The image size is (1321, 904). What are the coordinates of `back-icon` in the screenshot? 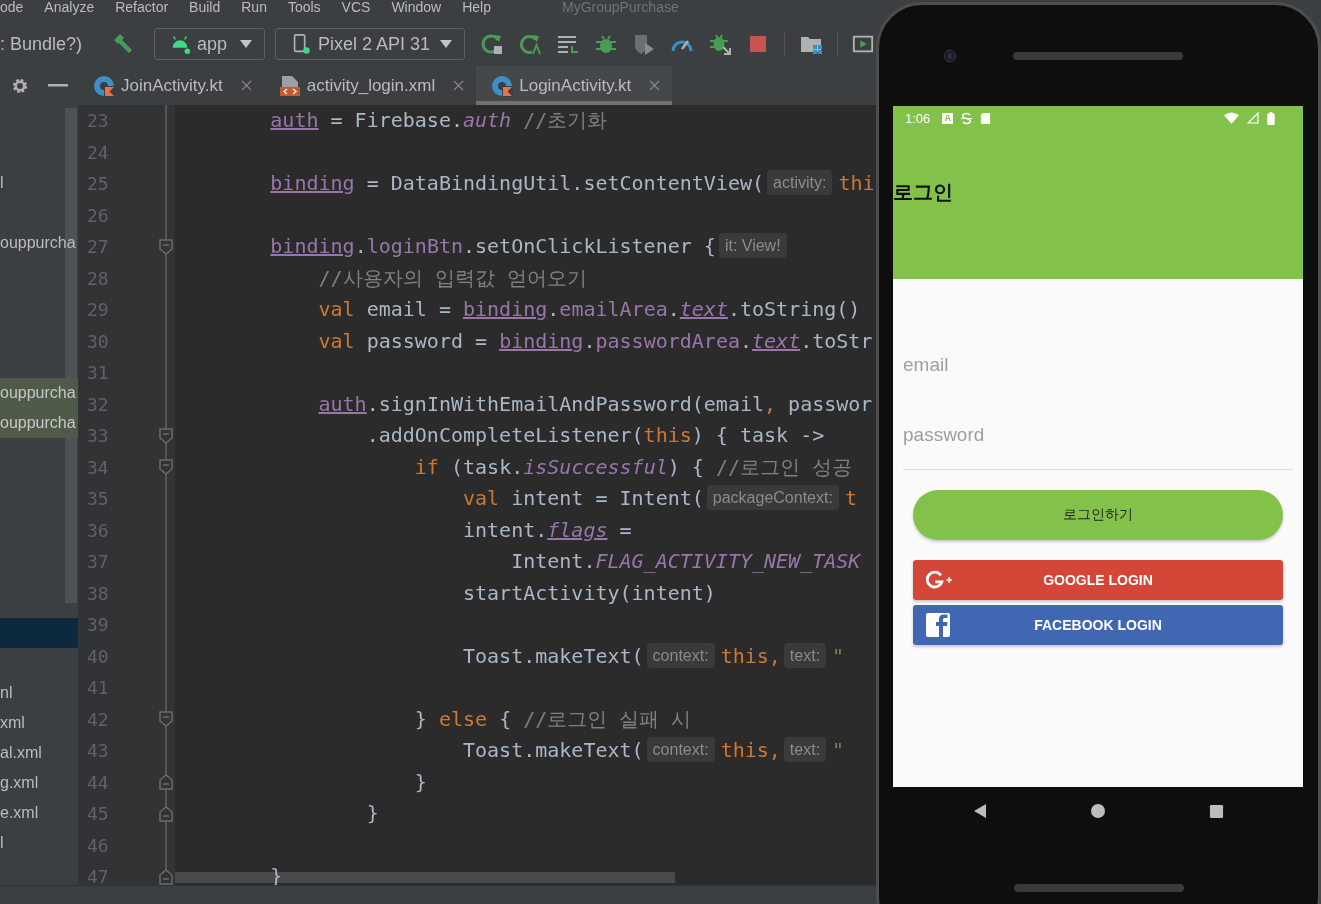 It's located at (980, 811).